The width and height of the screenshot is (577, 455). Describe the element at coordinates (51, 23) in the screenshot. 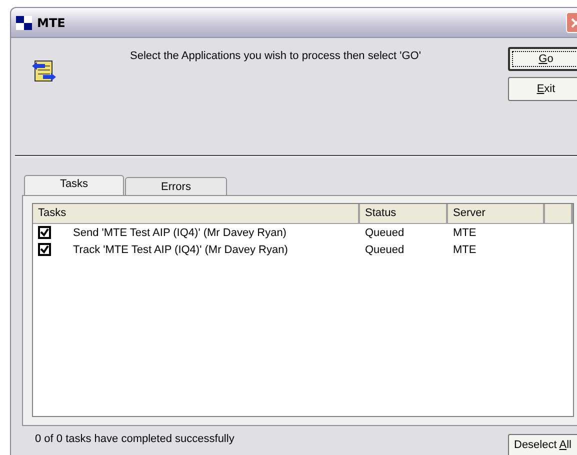

I see `window-title: MTE` at that location.